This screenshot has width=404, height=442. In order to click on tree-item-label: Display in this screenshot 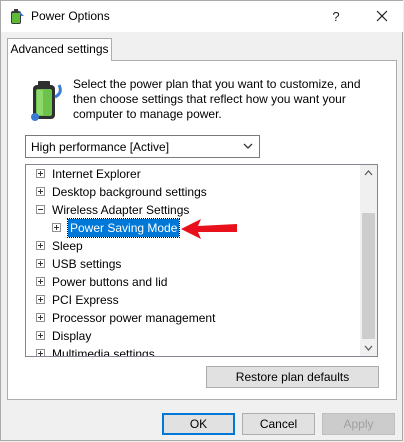, I will do `click(72, 336)`.